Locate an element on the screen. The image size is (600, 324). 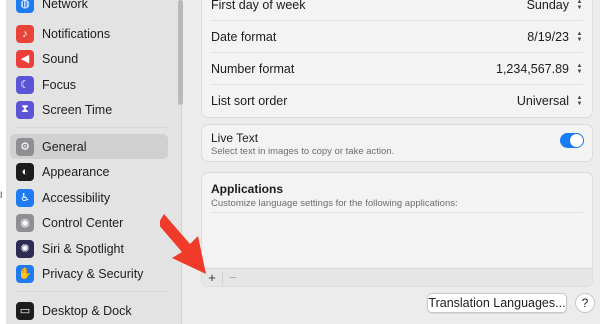
row-label: Number format is located at coordinates (253, 68).